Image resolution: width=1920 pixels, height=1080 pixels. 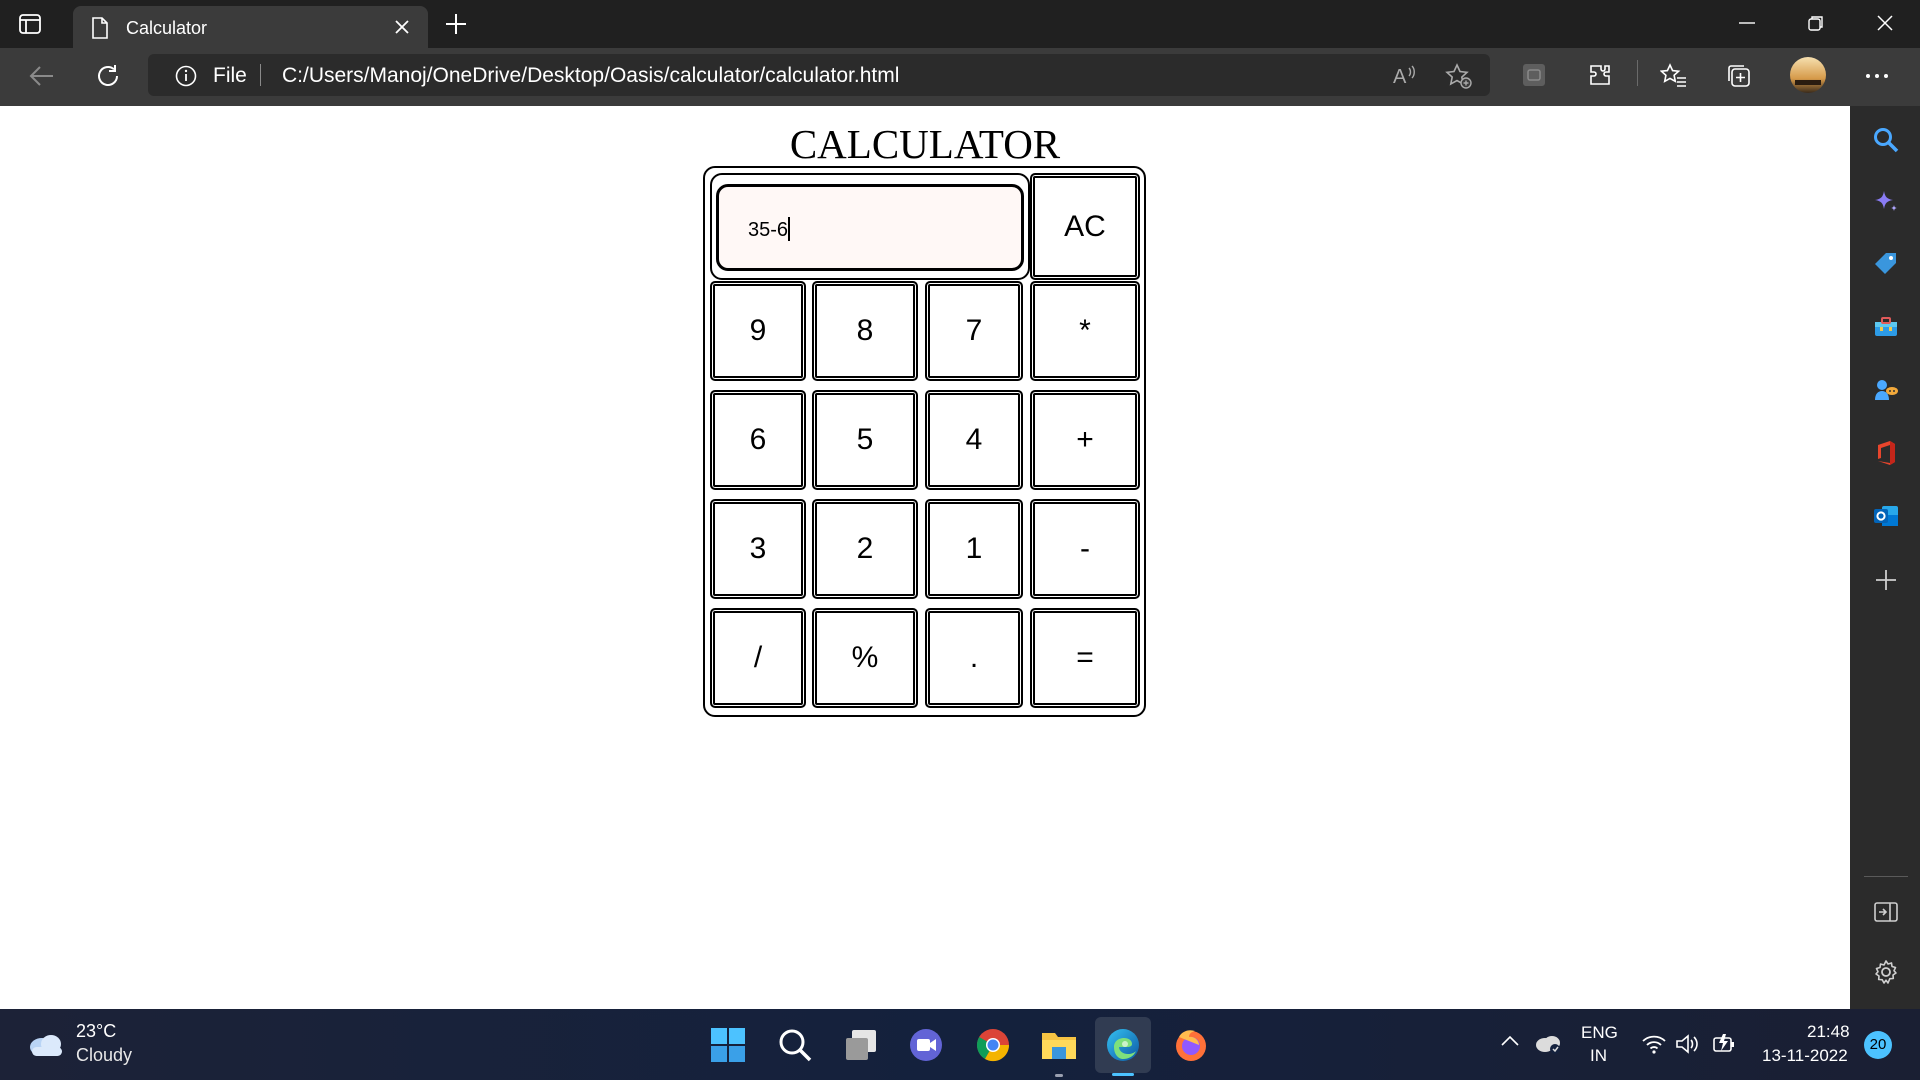 What do you see at coordinates (1886, 914) in the screenshot?
I see `hide-sidebar-icon` at bounding box center [1886, 914].